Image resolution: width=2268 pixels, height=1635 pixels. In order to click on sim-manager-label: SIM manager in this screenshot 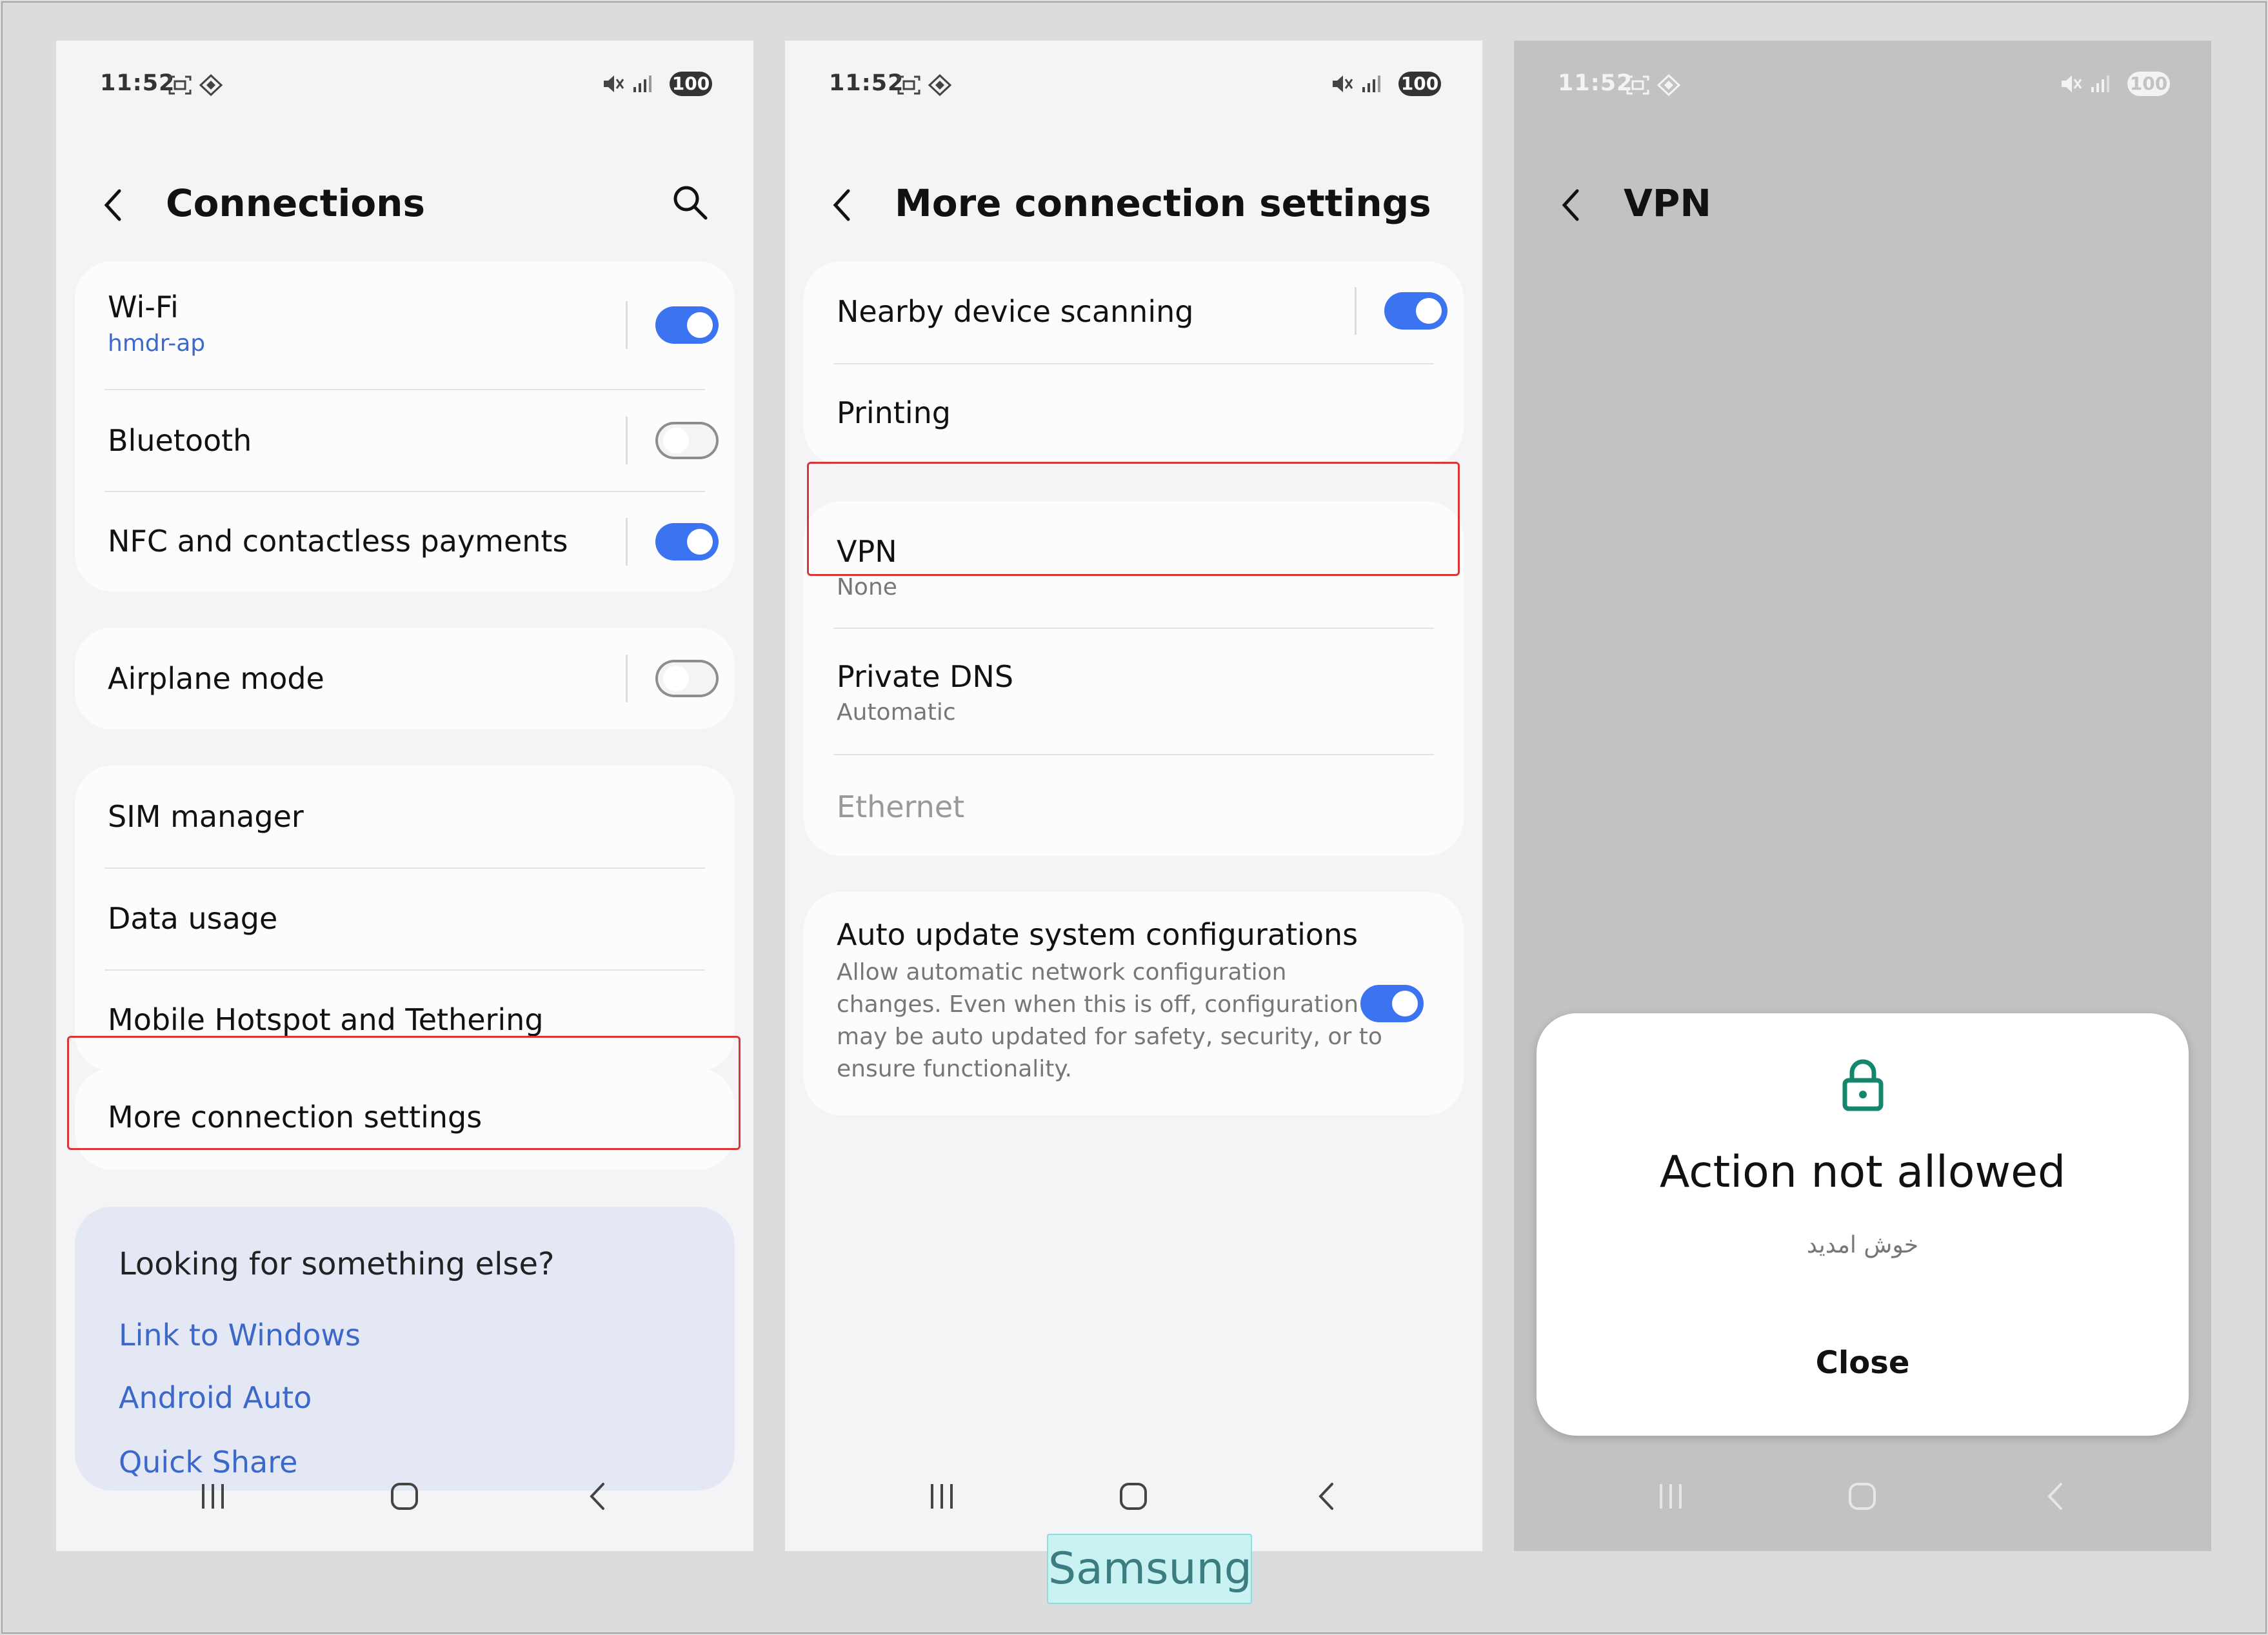, I will do `click(206, 816)`.